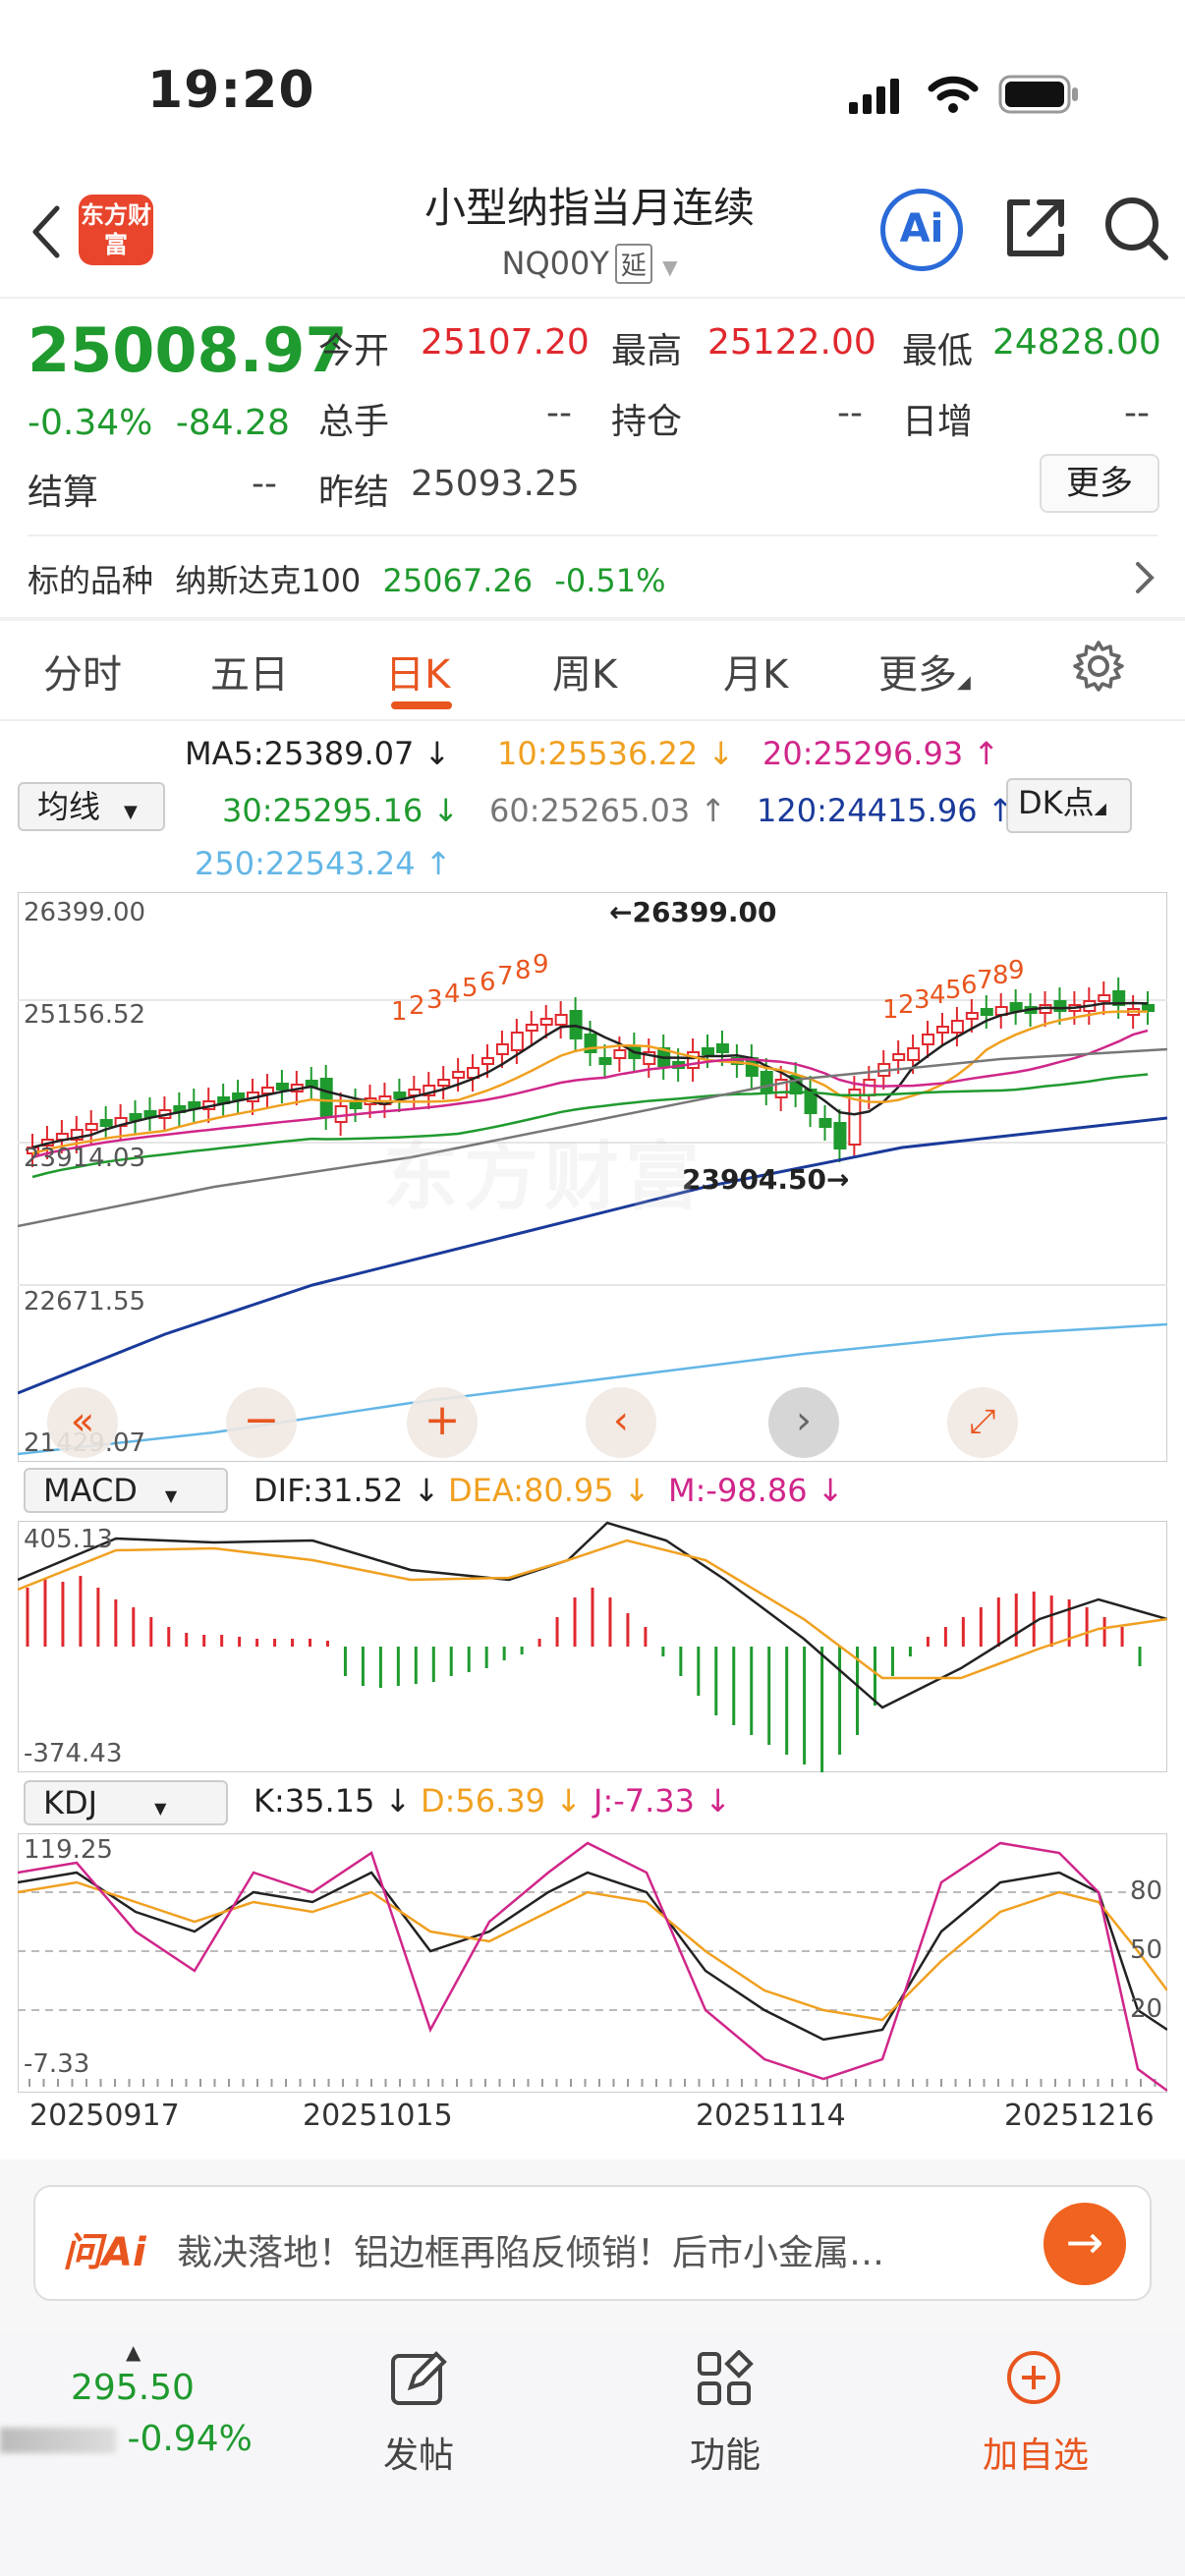 This screenshot has height=2576, width=1185. Describe the element at coordinates (647, 351) in the screenshot. I see `high-label: 最高` at that location.